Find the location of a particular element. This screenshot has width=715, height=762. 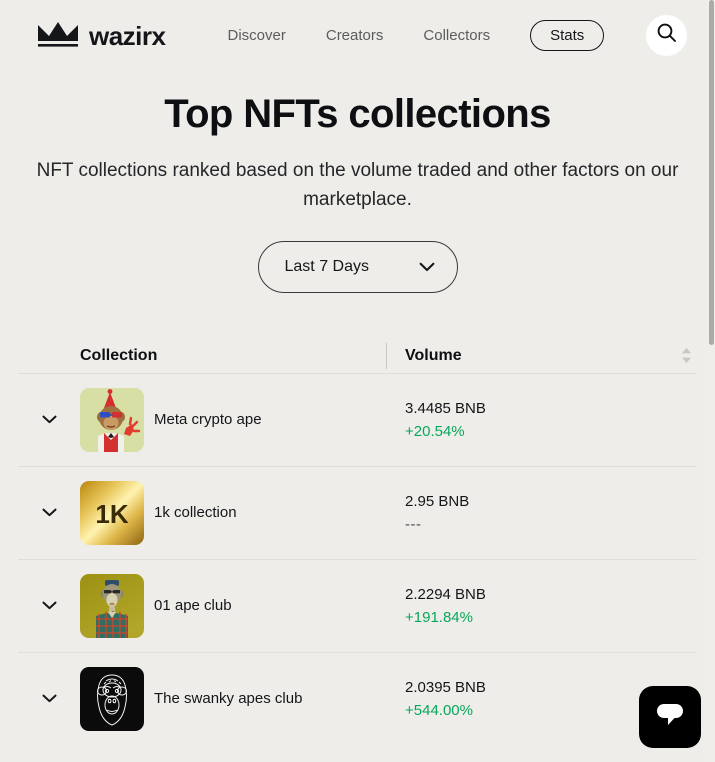

wazirx-crown-logo-icon is located at coordinates (58, 35).